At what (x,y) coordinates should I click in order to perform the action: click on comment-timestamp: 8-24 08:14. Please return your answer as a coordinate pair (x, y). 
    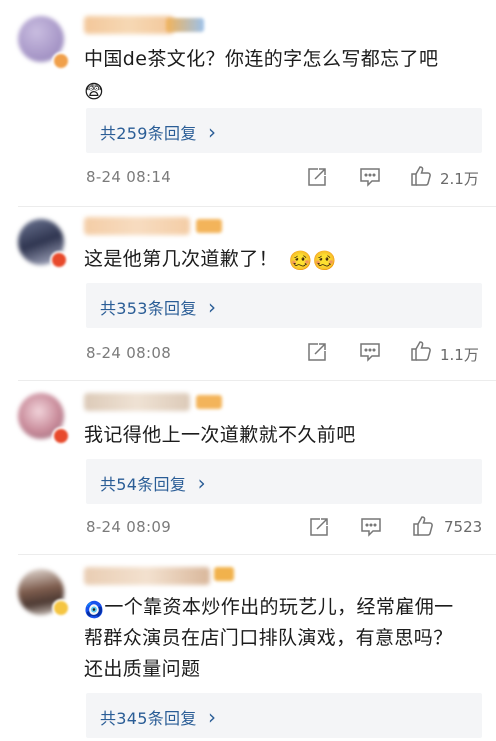
    Looking at the image, I should click on (129, 177).